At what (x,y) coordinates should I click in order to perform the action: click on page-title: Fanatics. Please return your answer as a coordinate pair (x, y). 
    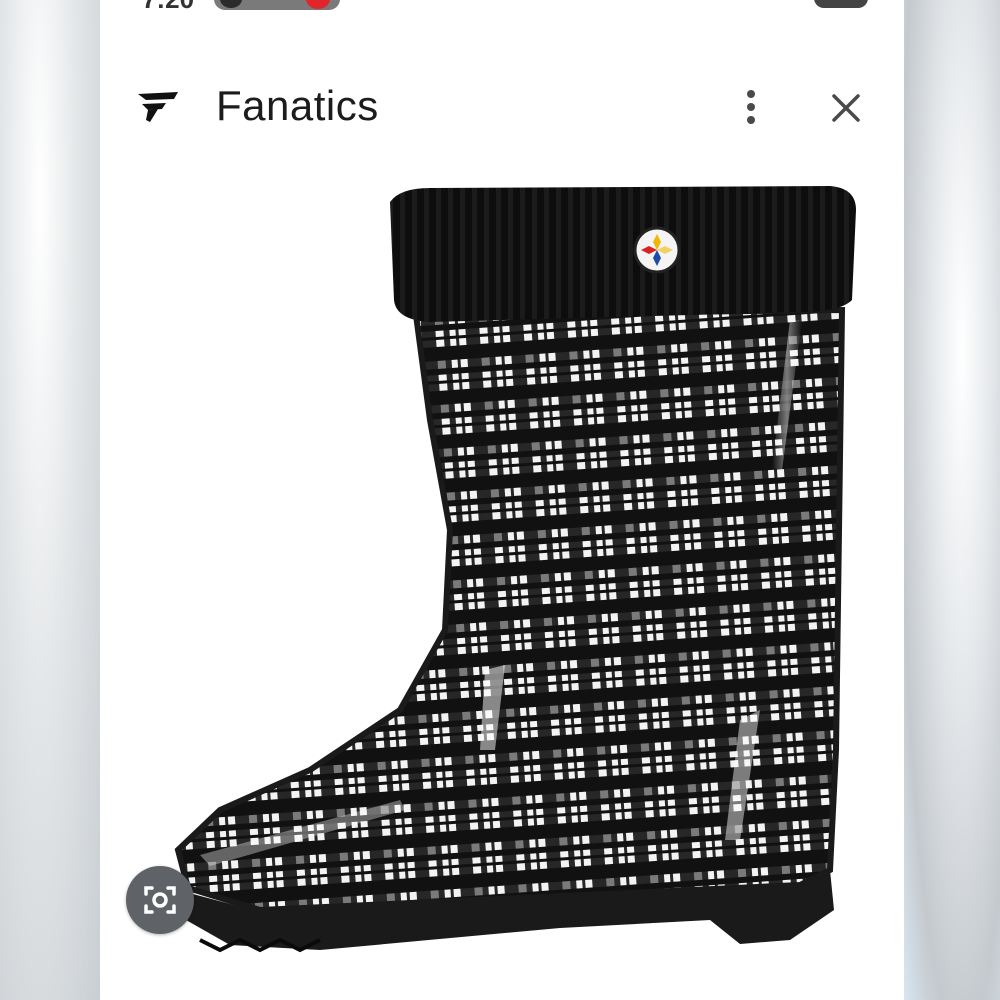
    Looking at the image, I should click on (297, 105).